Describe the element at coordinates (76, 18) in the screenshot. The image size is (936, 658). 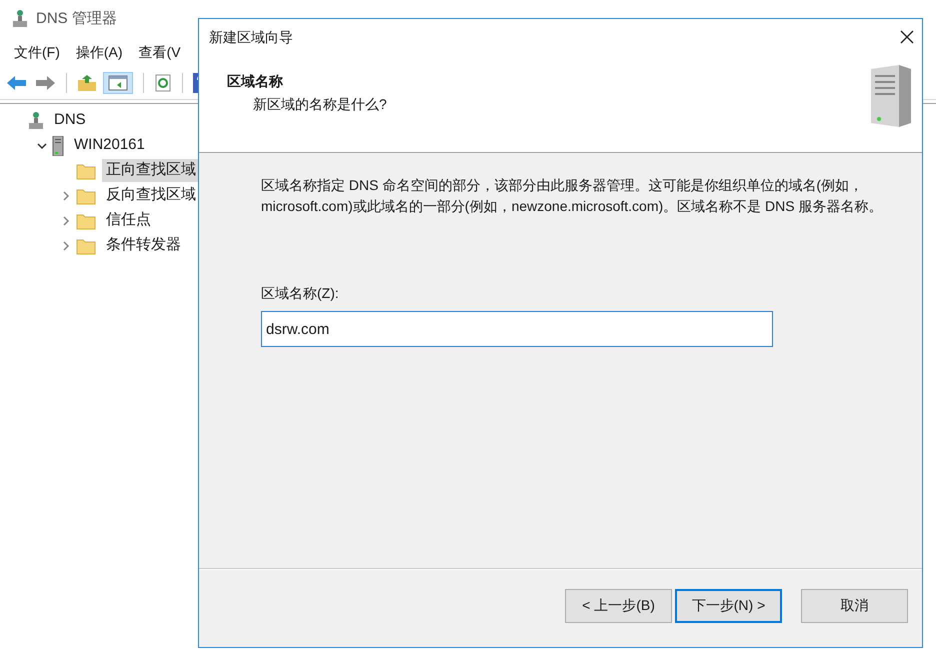
I see `window-title: DNS 管理器` at that location.